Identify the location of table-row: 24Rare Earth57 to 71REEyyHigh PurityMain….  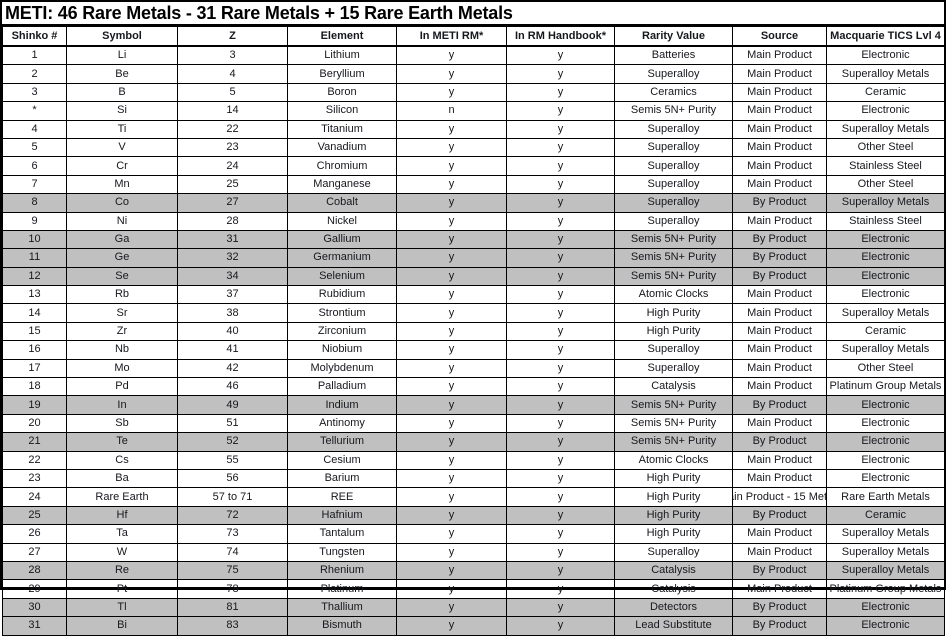
(473, 497).